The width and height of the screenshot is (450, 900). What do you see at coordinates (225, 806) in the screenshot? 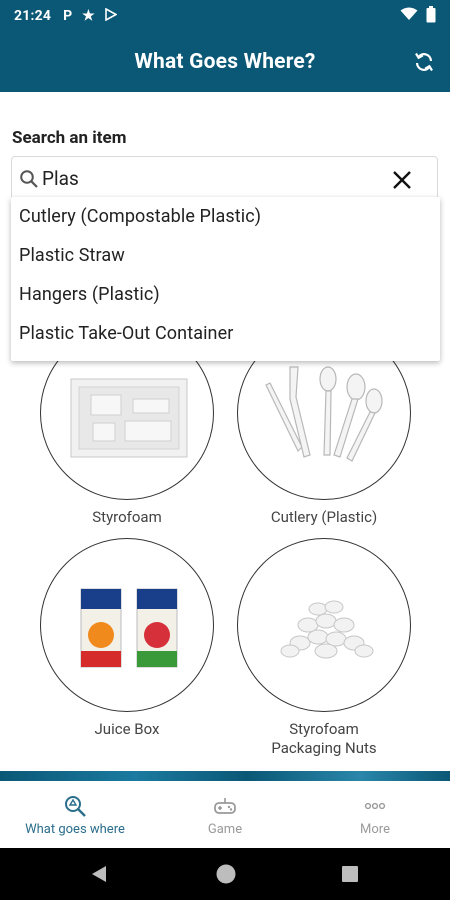
I see `gamepad-icon` at bounding box center [225, 806].